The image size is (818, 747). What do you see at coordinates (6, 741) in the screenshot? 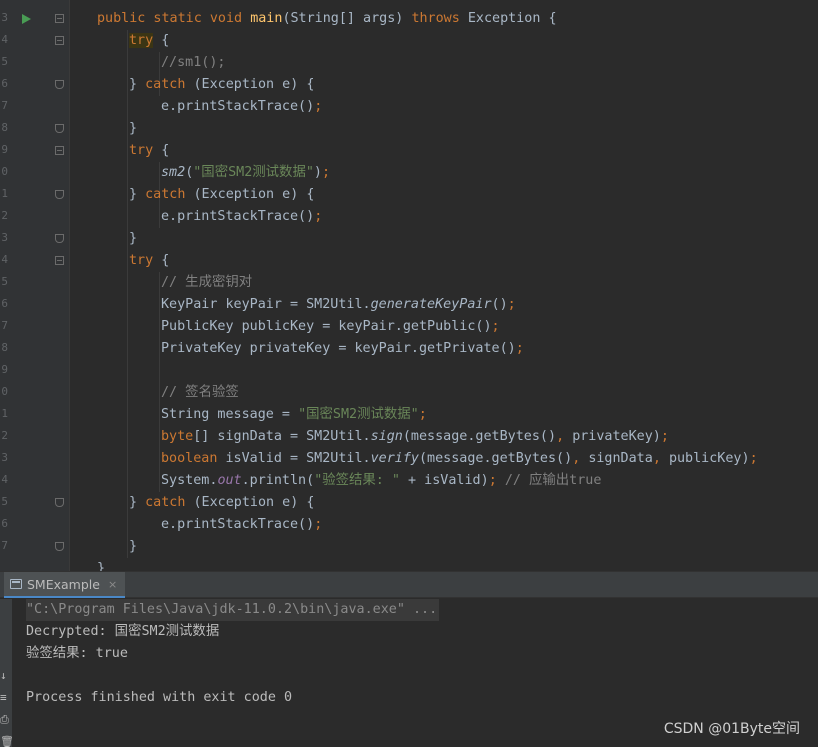
I see `clear-icon: 🗑` at bounding box center [6, 741].